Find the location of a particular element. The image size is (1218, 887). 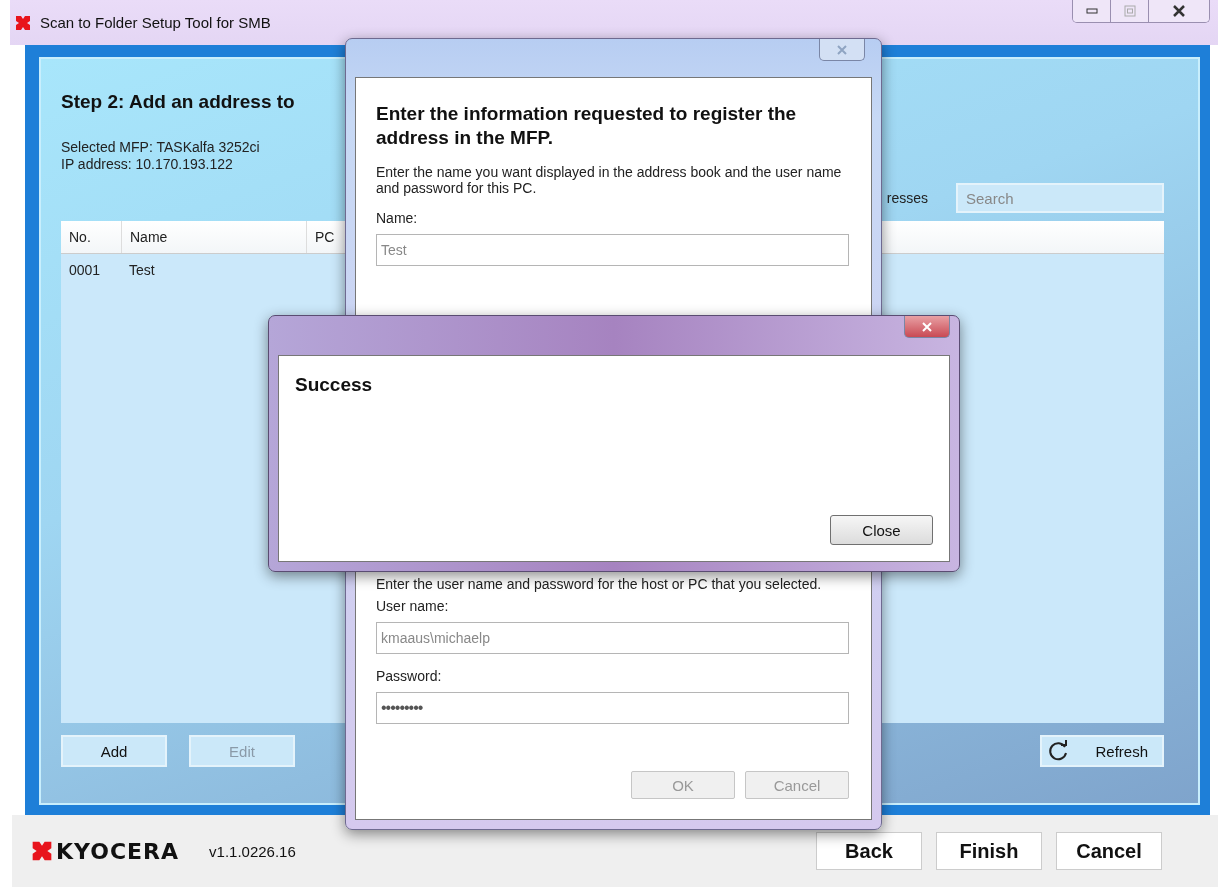

refresh-button: Refresh is located at coordinates (1102, 751).